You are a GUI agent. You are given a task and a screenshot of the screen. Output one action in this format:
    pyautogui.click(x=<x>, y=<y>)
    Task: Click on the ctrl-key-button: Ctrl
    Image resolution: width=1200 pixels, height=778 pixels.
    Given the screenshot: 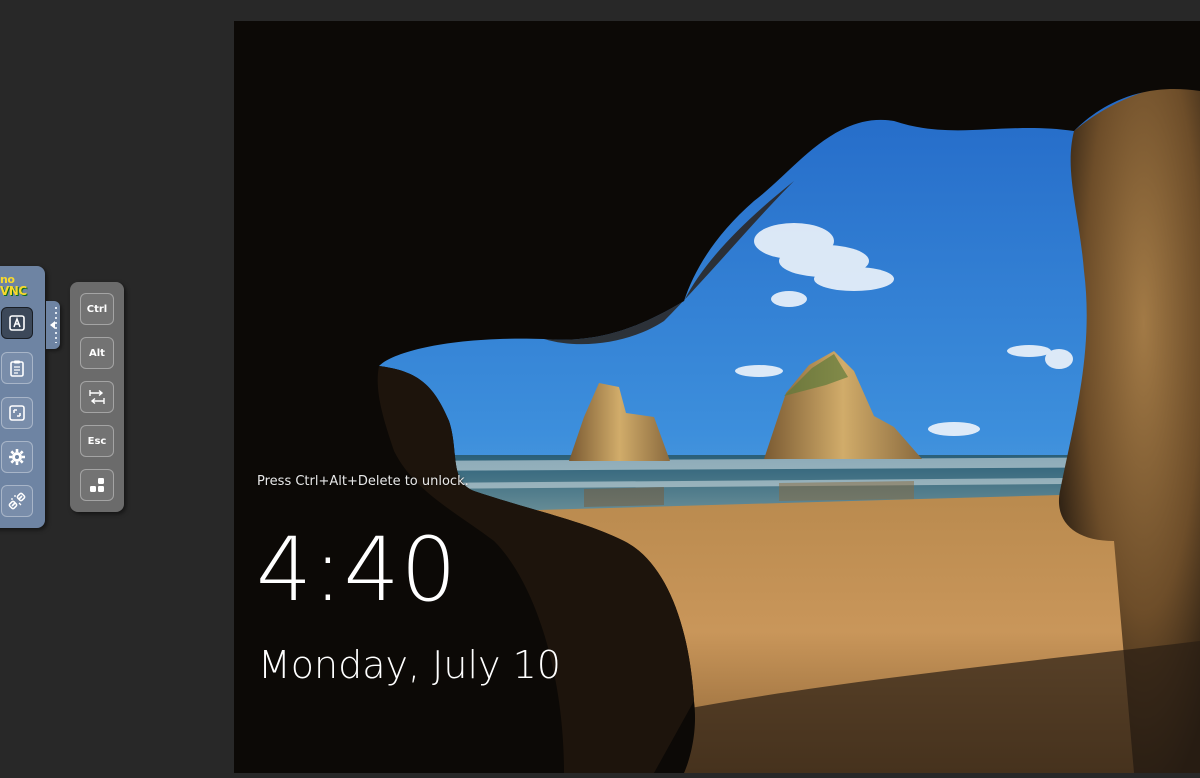 What is the action you would take?
    pyautogui.click(x=97, y=309)
    